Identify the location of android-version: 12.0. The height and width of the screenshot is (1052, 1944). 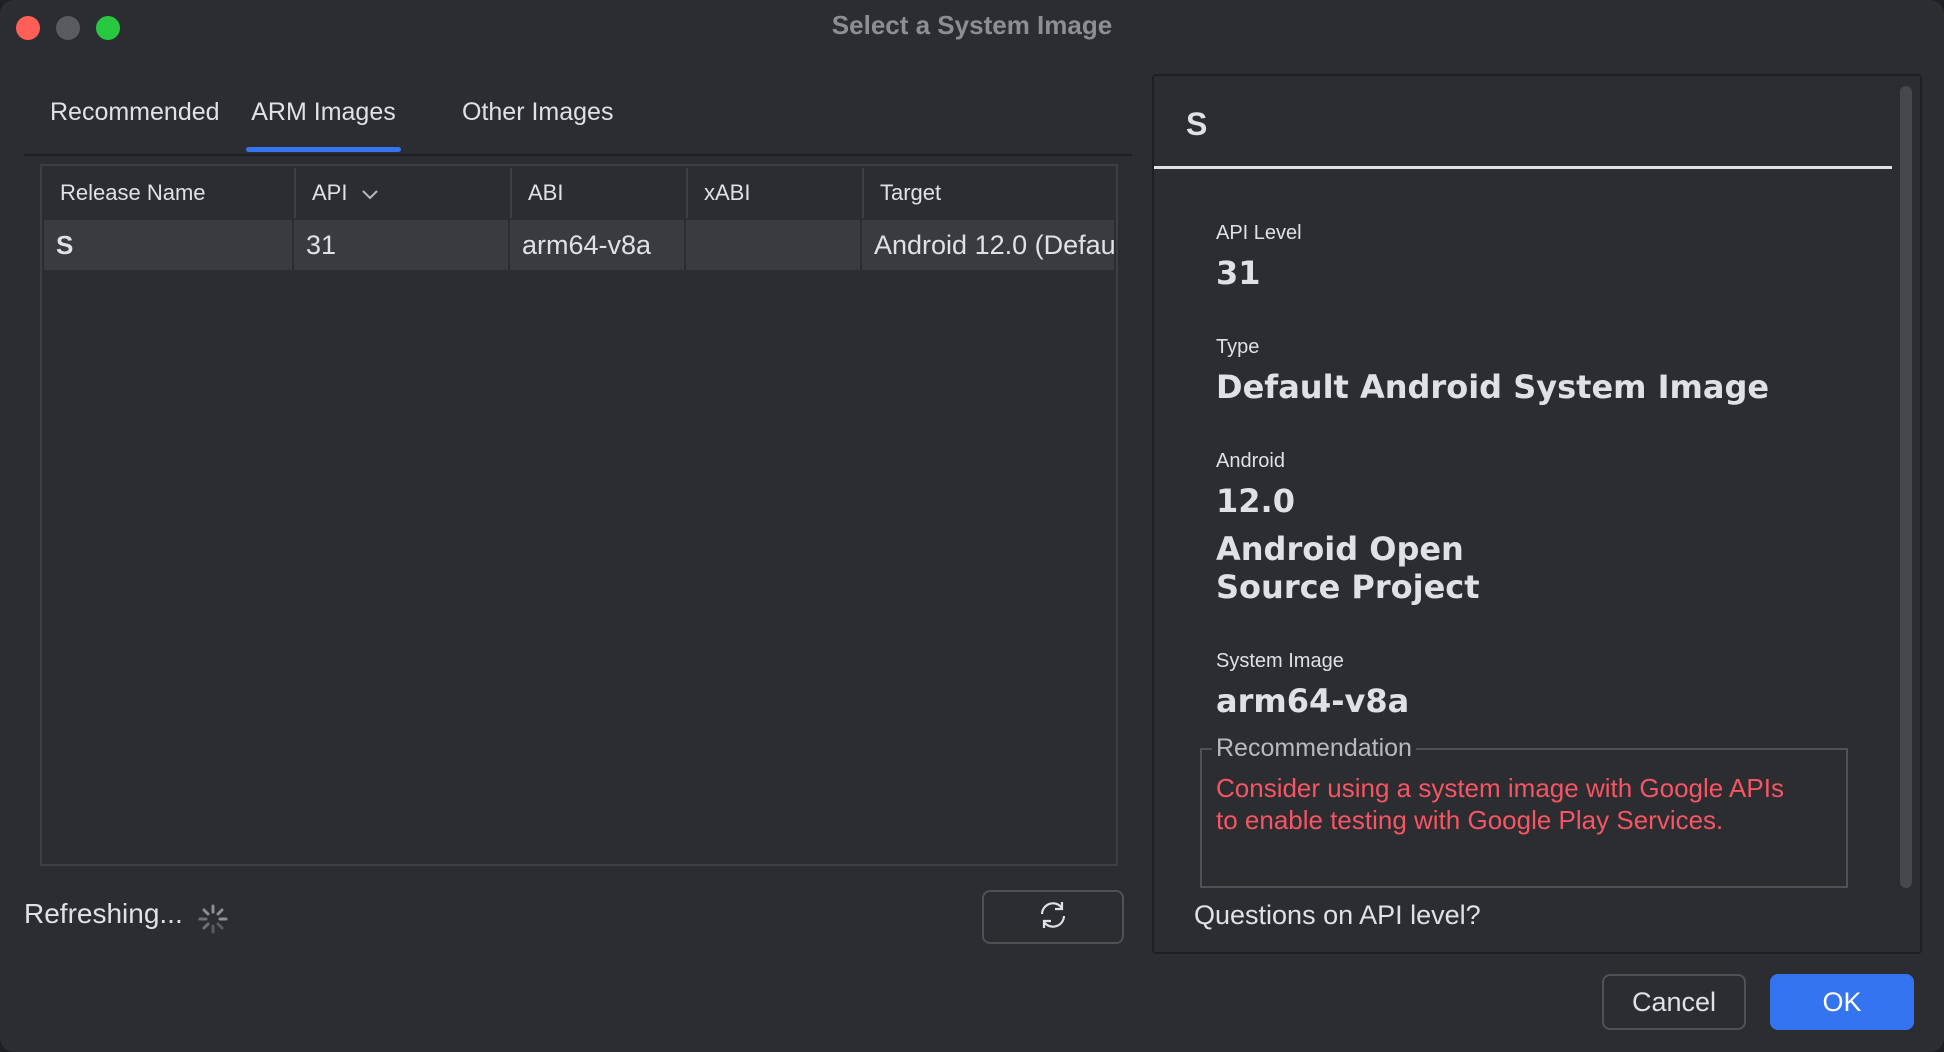
(1255, 501).